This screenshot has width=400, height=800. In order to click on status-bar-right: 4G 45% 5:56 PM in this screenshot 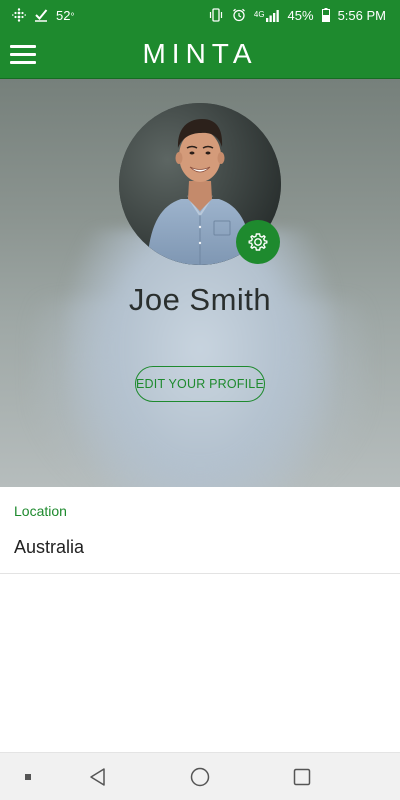, I will do `click(297, 15)`.